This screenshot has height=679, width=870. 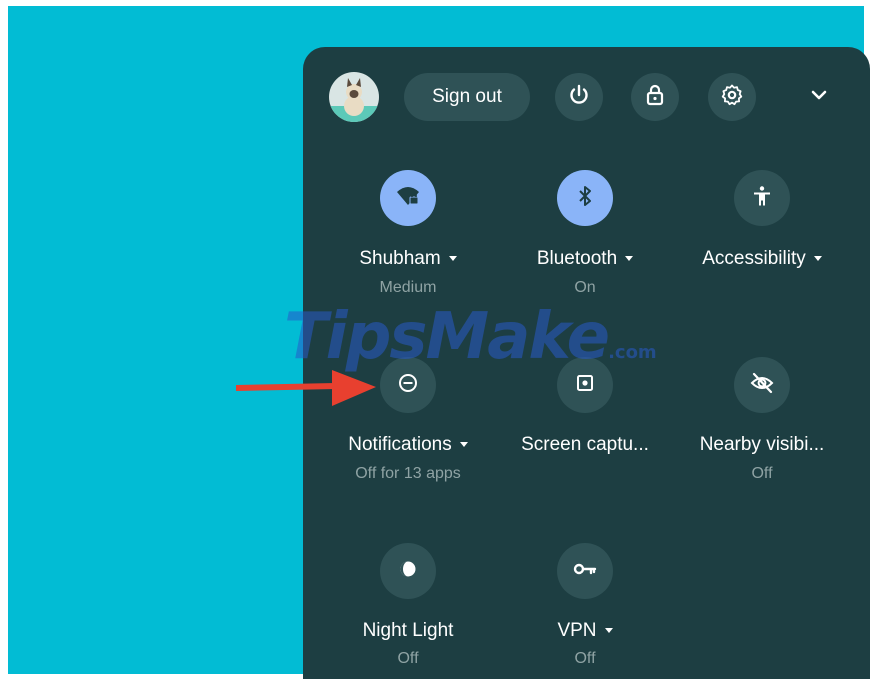 I want to click on red-arrow-annotation, so click(x=306, y=388).